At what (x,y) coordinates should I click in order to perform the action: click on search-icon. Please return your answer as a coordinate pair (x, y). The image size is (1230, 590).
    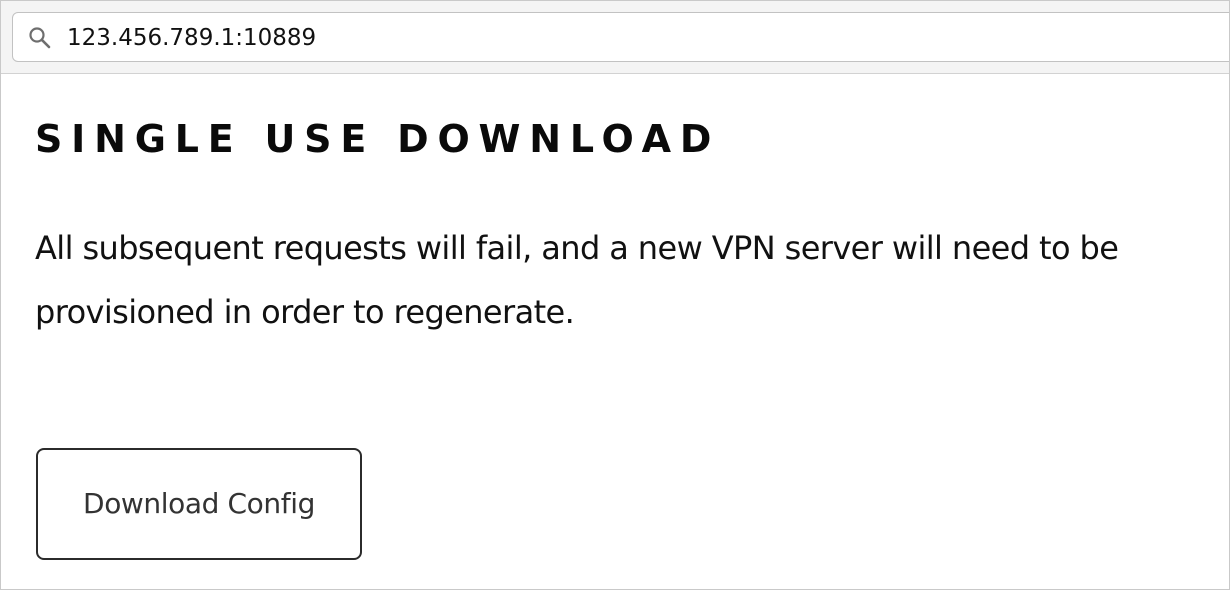
    Looking at the image, I should click on (40, 38).